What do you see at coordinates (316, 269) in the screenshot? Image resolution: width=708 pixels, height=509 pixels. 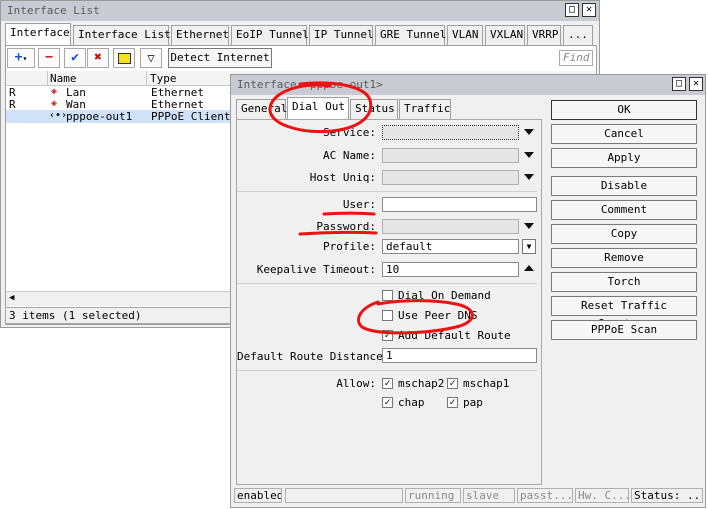 I see `keepalive-label: Keepalive Timeout:` at bounding box center [316, 269].